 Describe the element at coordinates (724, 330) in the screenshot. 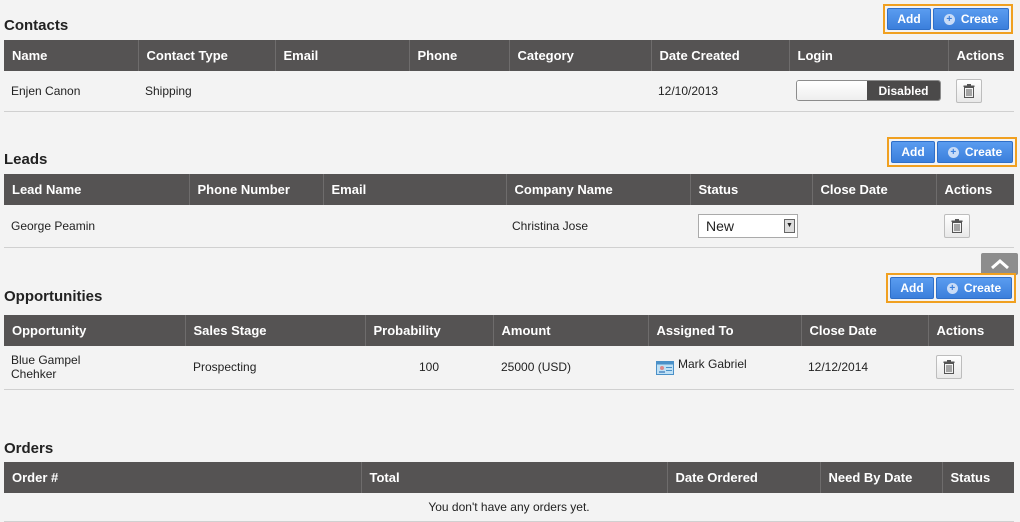

I see `column-header: Assigned To` at that location.